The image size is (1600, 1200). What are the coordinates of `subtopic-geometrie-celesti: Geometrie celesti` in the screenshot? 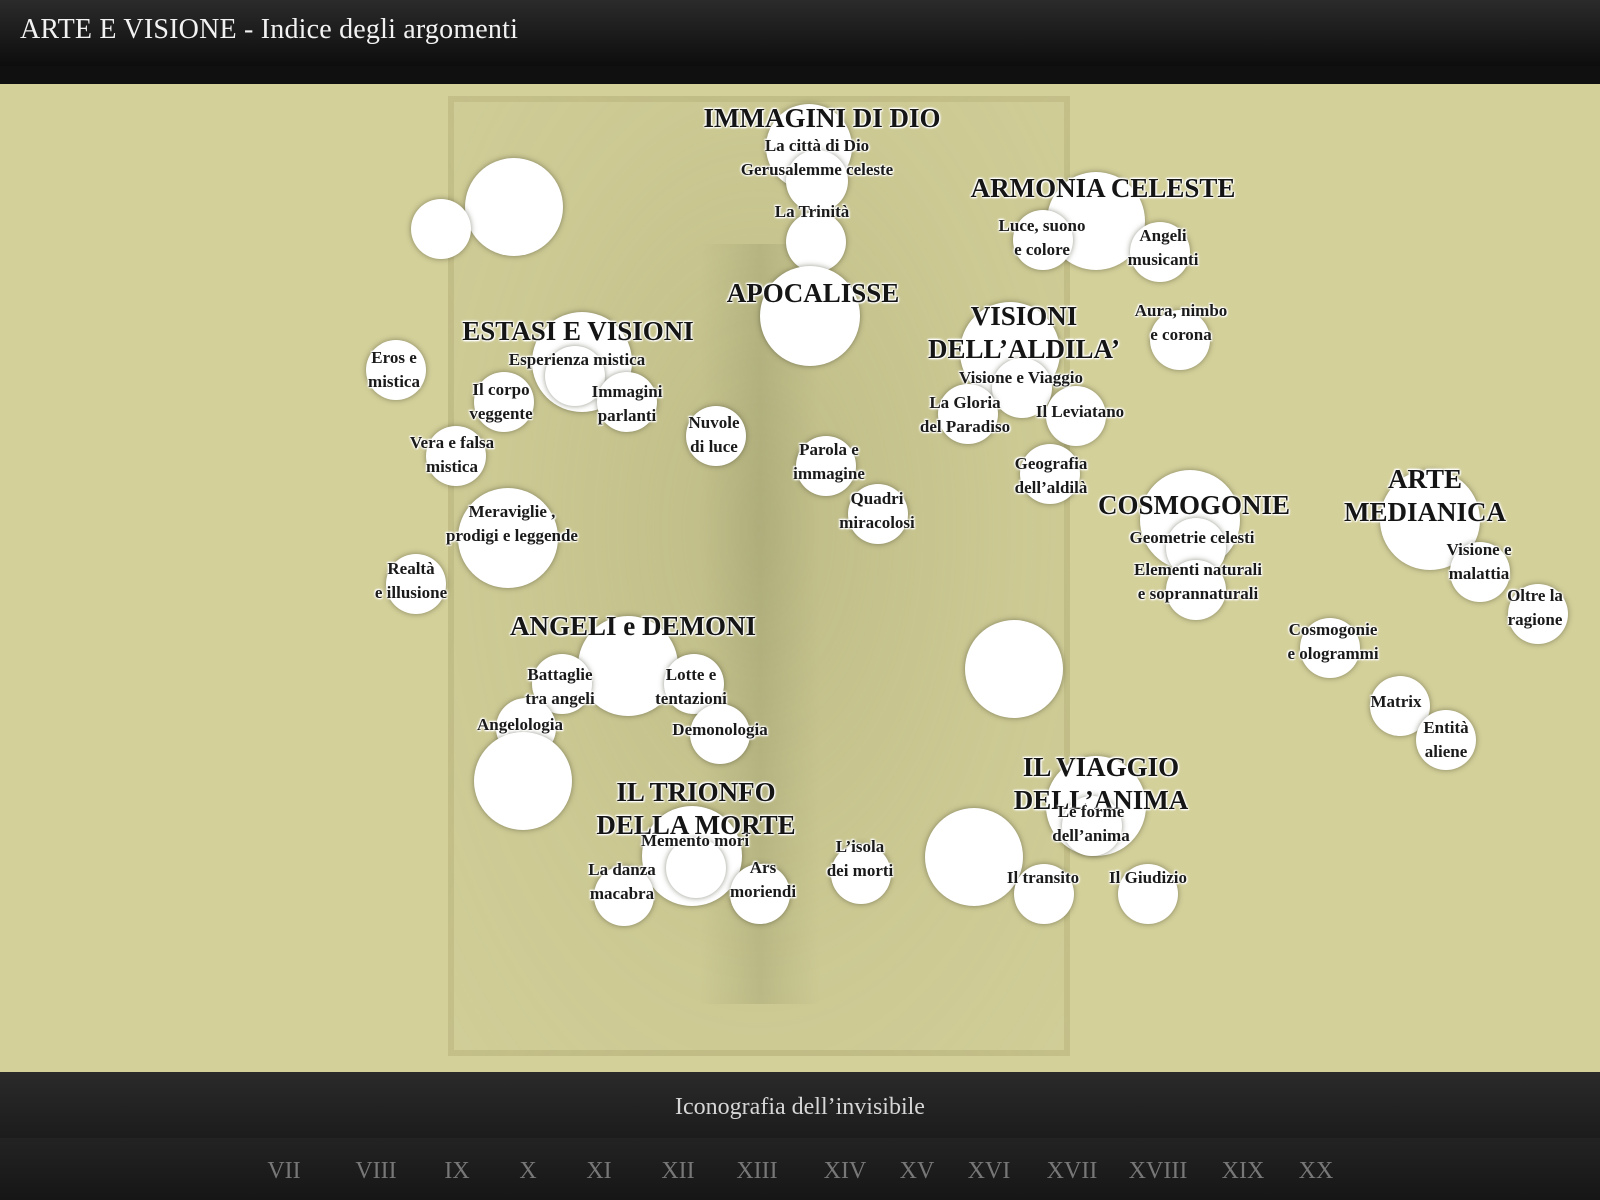 It's located at (1191, 538).